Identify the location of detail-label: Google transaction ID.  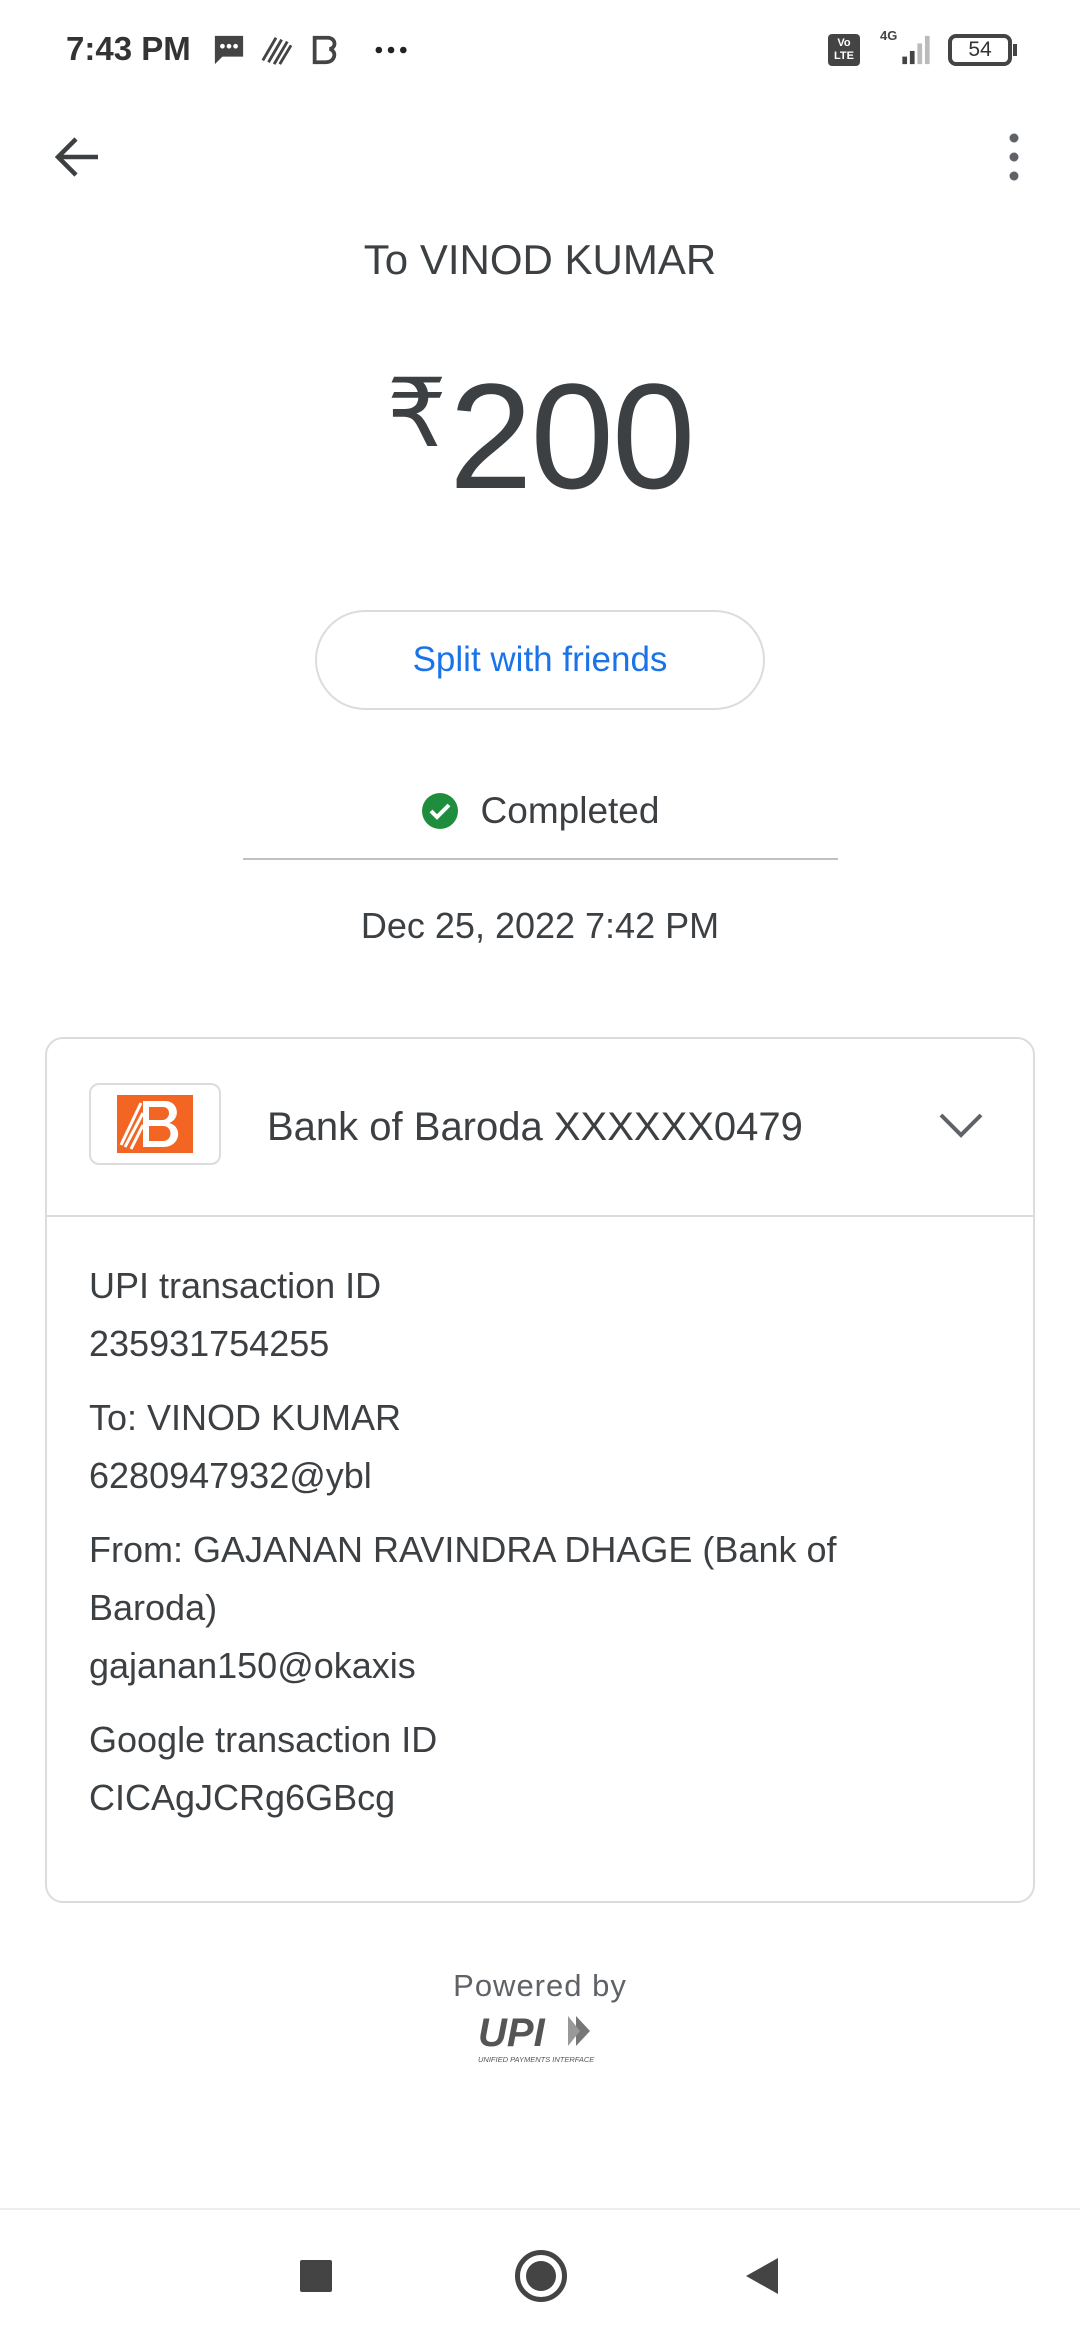
(263, 1739).